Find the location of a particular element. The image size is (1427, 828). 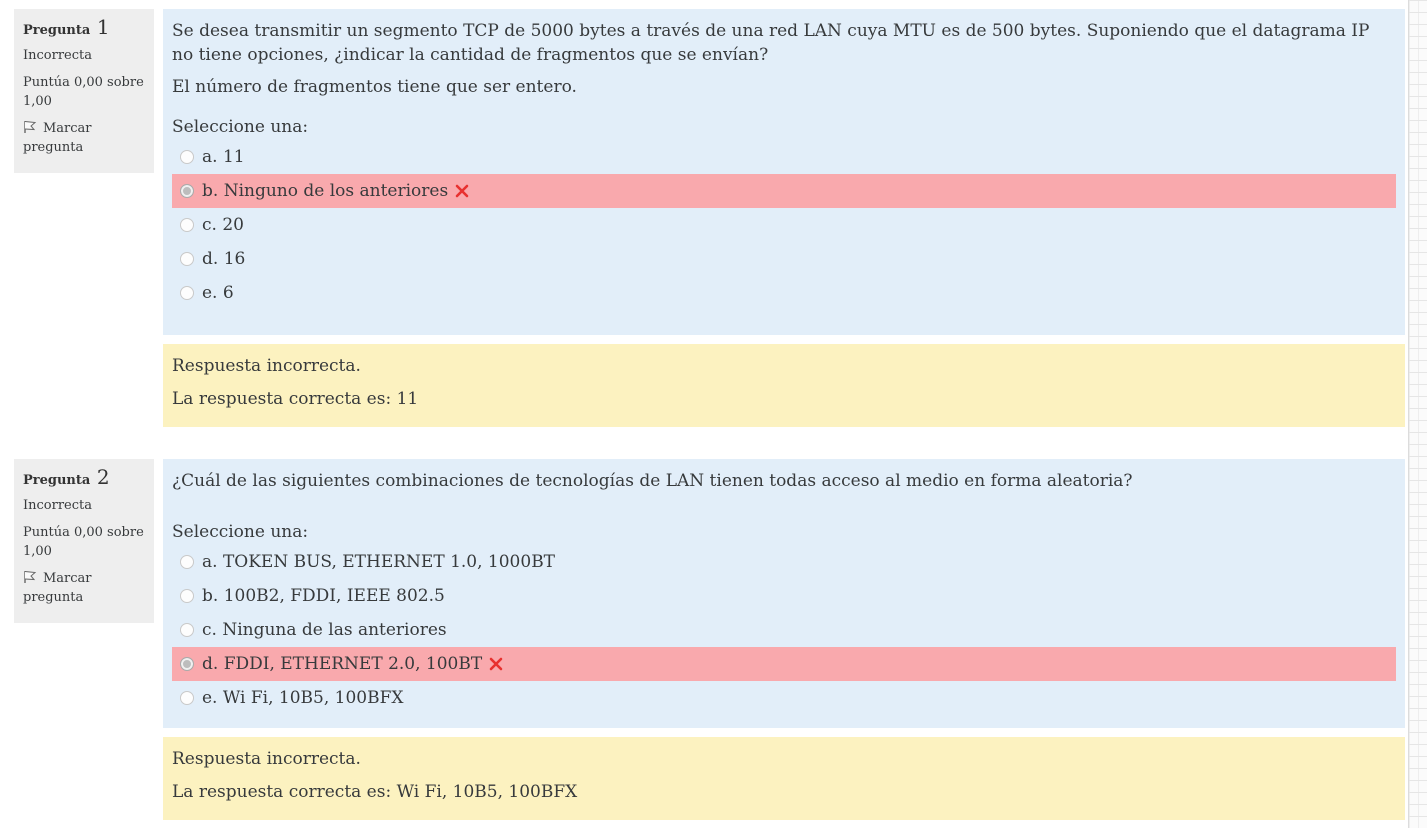

answer-option-label: e. Wi Fi, 10B5, 100BFX is located at coordinates (303, 698).